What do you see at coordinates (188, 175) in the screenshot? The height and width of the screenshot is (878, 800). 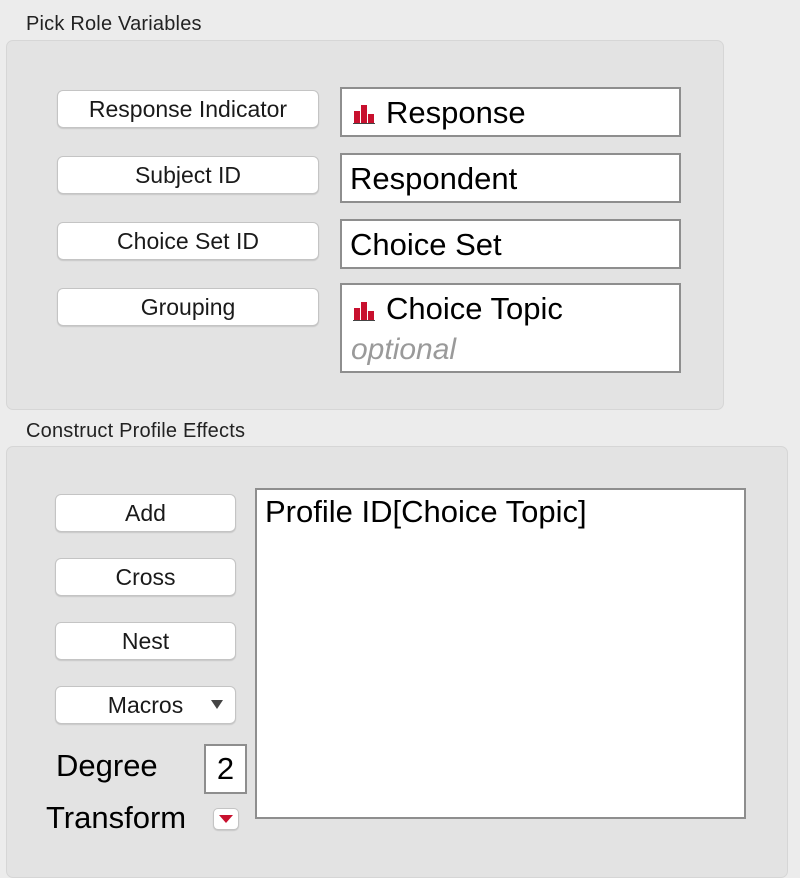 I see `subject-id-button: Subject ID` at bounding box center [188, 175].